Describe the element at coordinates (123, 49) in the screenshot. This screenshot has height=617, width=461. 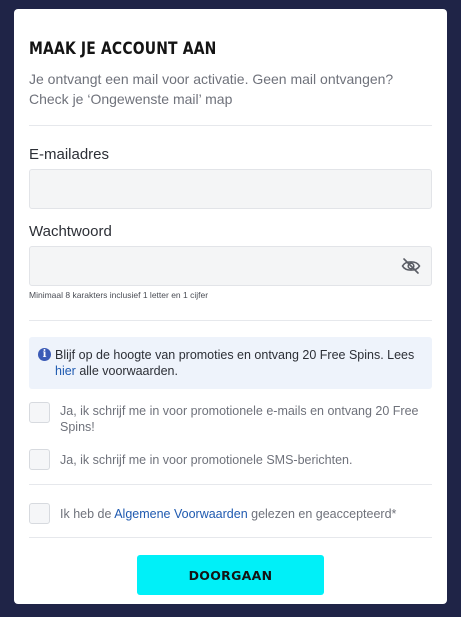
I see `page-title: MAAK JE ACCOUNT AAN` at that location.